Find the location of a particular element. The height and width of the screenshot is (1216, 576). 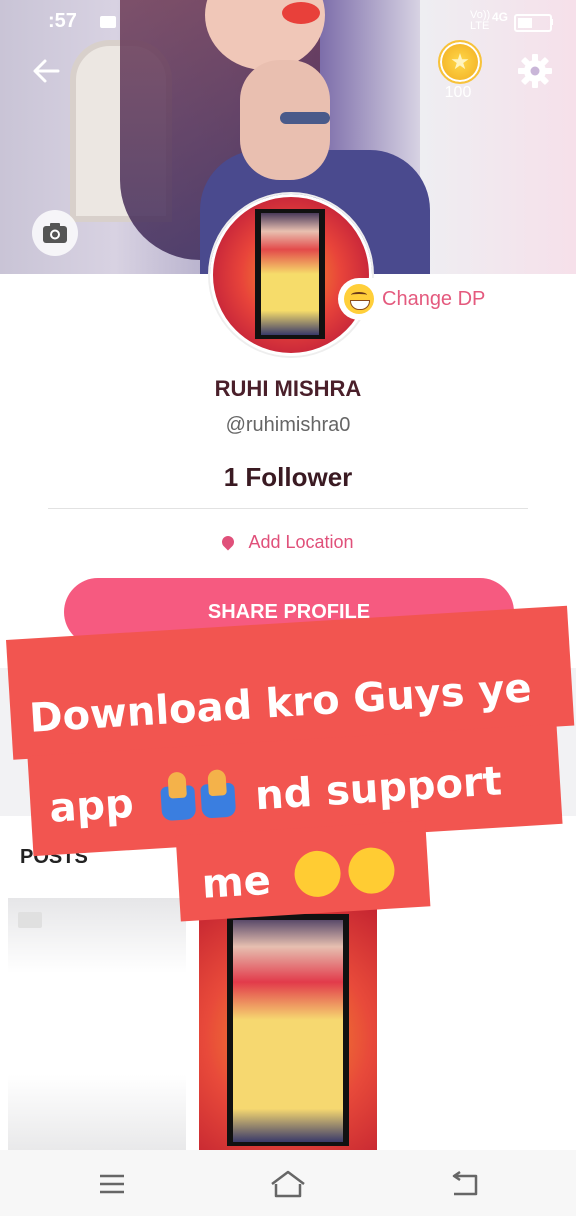

change-dp-button: Change DP is located at coordinates (420, 299).